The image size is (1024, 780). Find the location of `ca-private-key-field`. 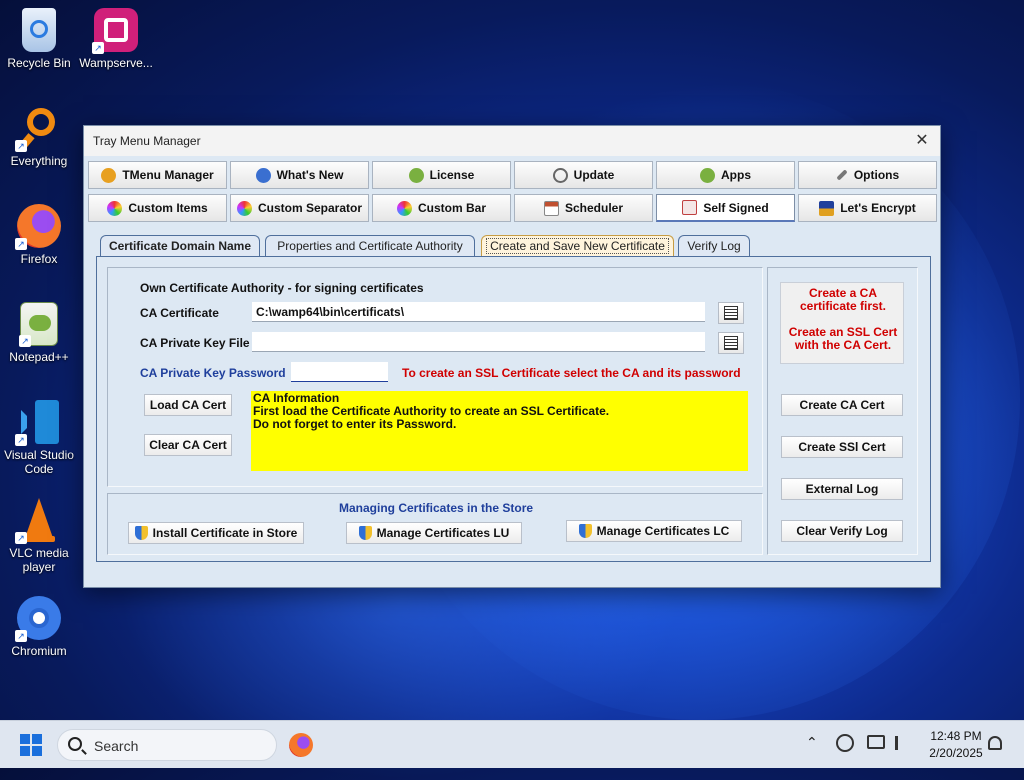

ca-private-key-field is located at coordinates (478, 342).